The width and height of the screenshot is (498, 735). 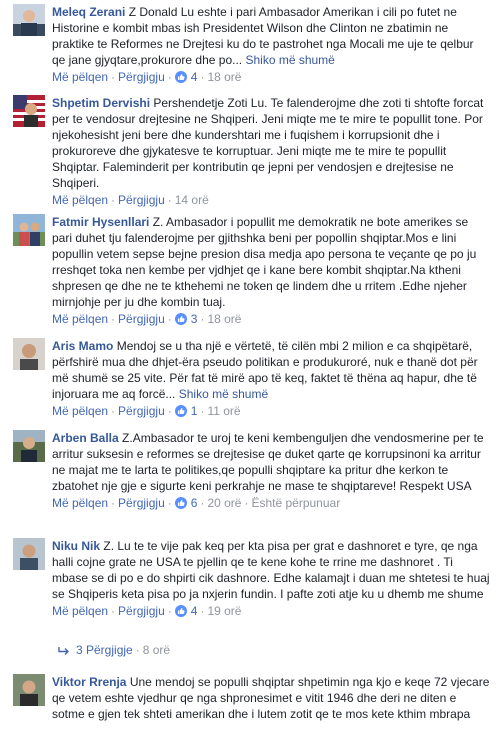 I want to click on comment-author: Shpetim Dervishi, so click(x=101, y=103).